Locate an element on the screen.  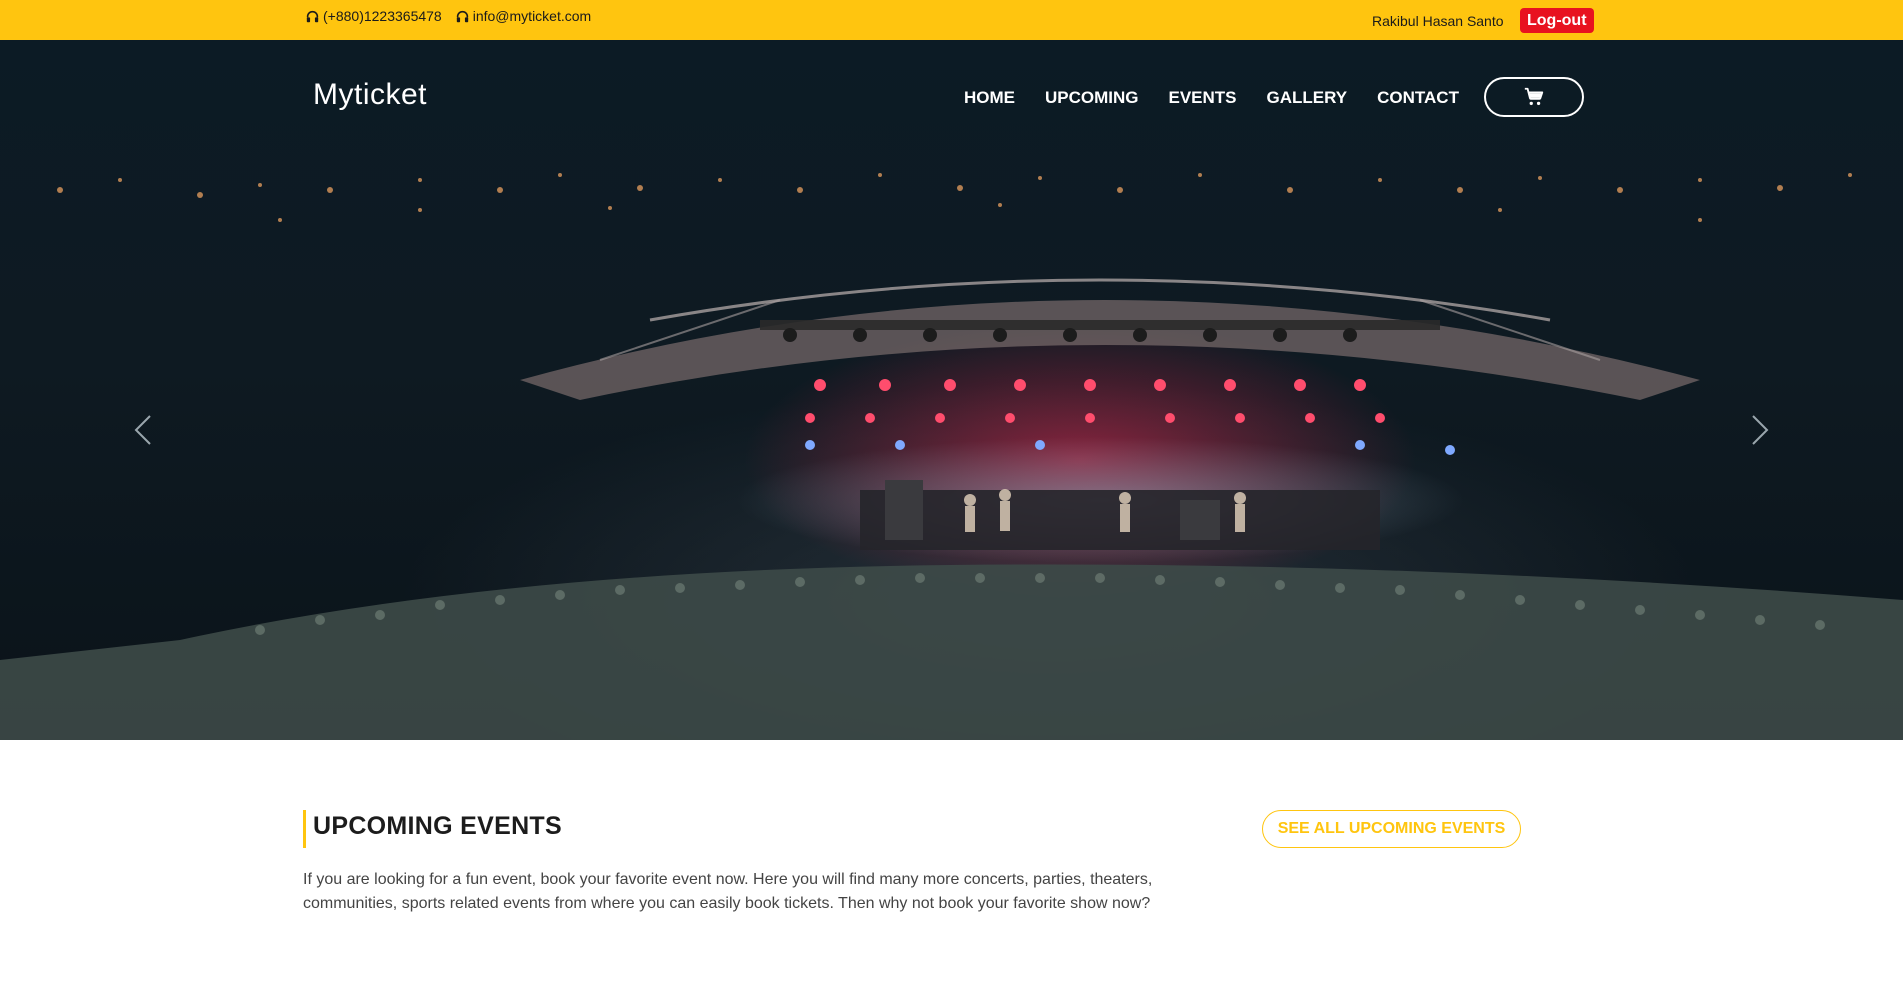
chevron-right-icon is located at coordinates (1760, 430).